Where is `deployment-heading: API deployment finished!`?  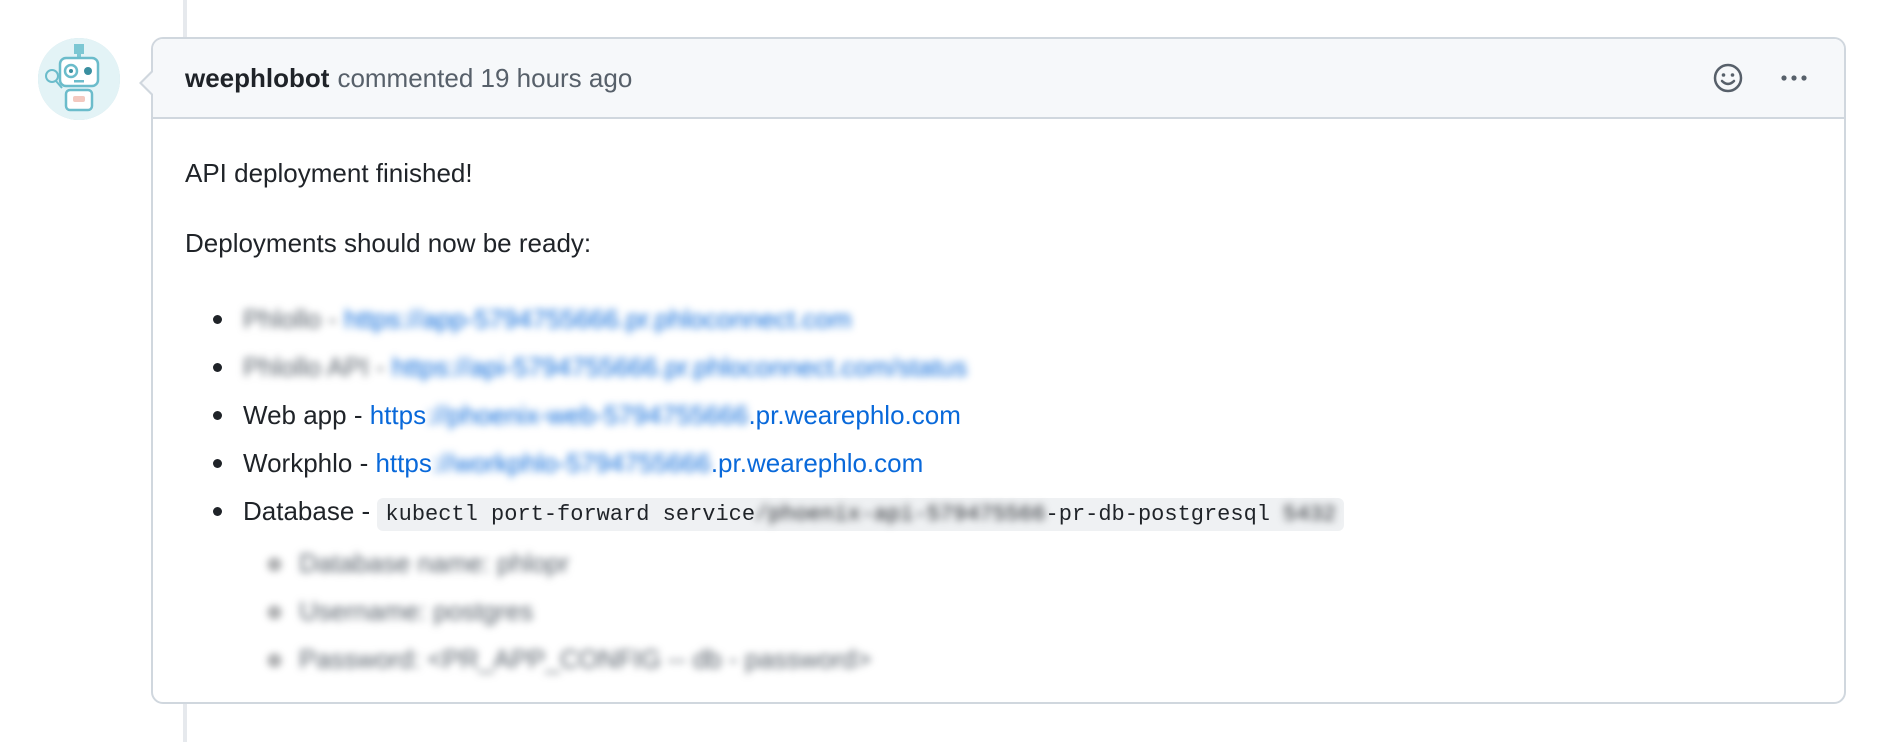
deployment-heading: API deployment finished! is located at coordinates (329, 173).